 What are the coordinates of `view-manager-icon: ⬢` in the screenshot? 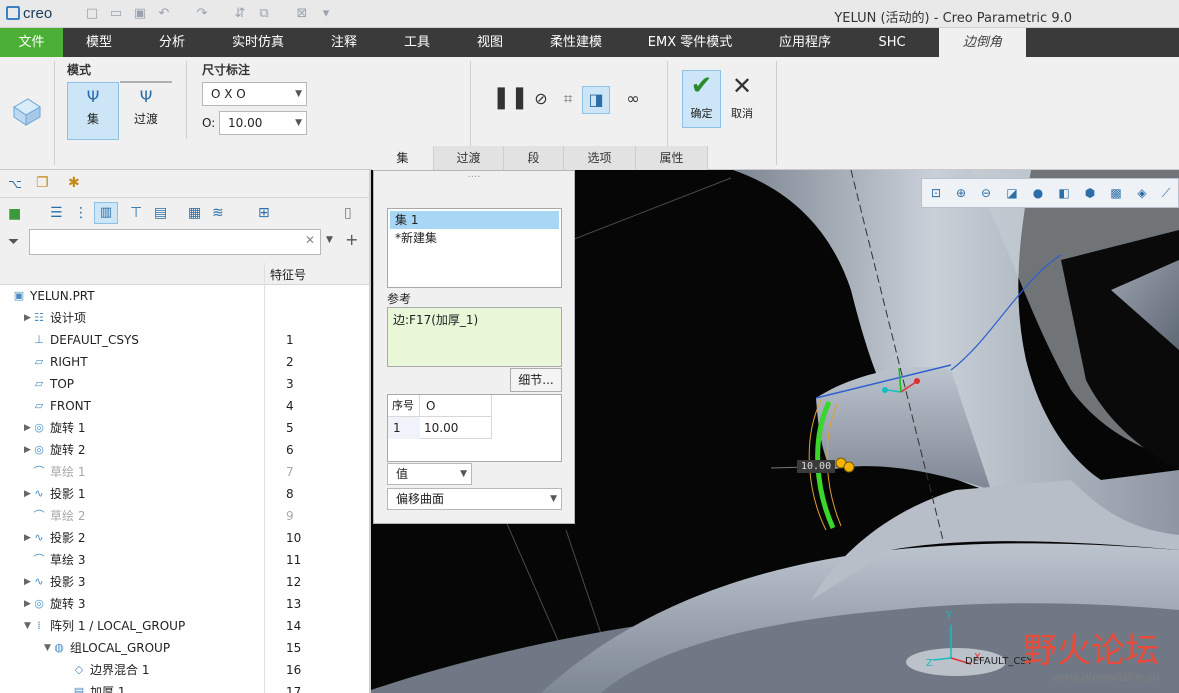 It's located at (1090, 193).